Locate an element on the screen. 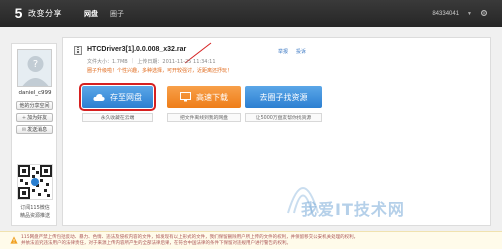 Image resolution: width=502 pixels, height=249 pixels. file-name: HTCDriver3[1].0.0.008_x32.rar is located at coordinates (137, 49).